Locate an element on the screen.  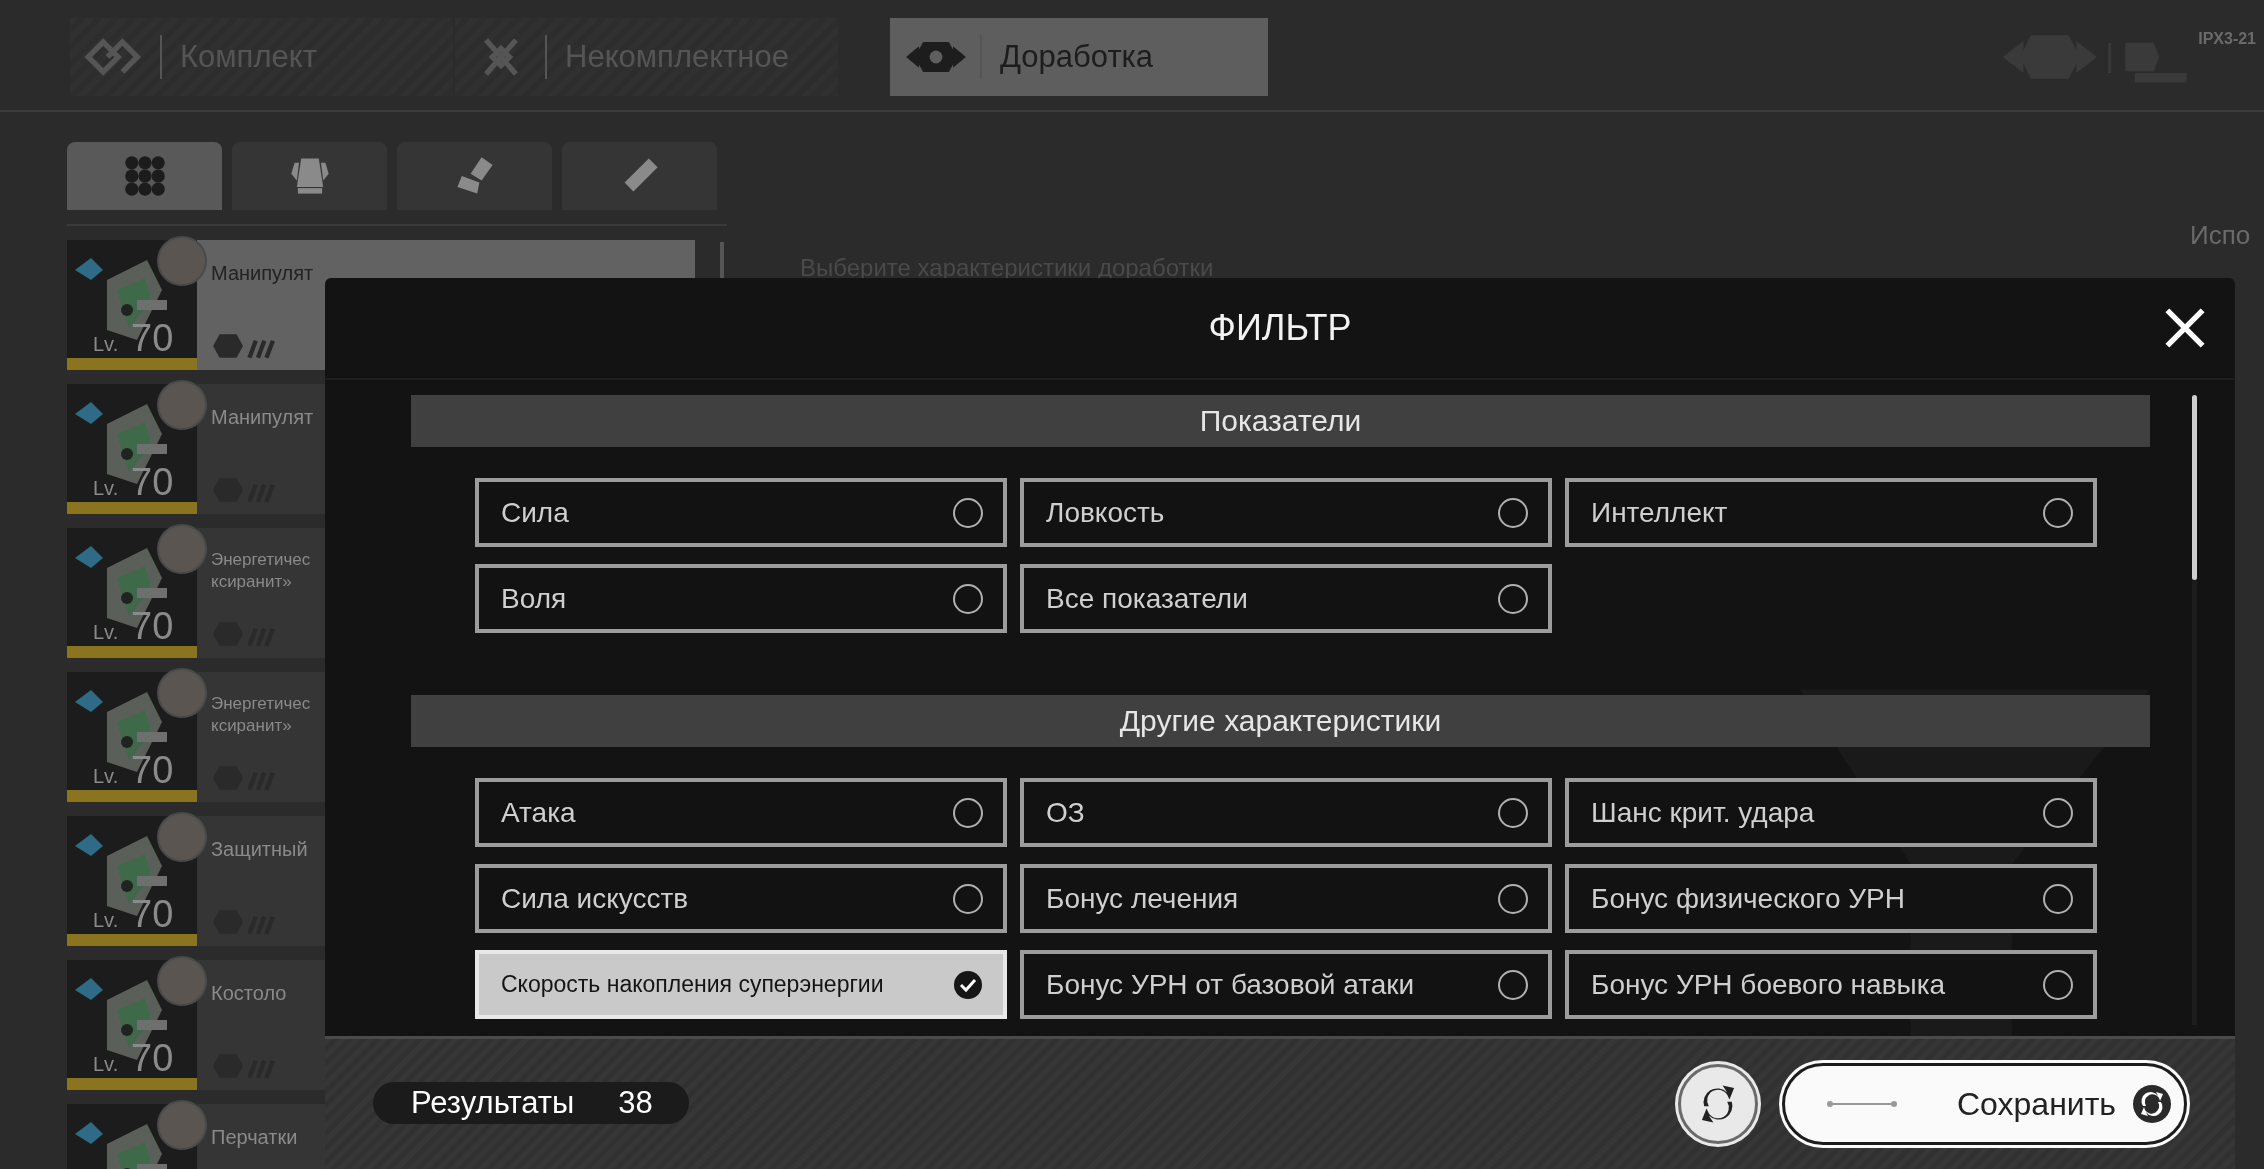
filter-option: Ловкость is located at coordinates (1286, 512).